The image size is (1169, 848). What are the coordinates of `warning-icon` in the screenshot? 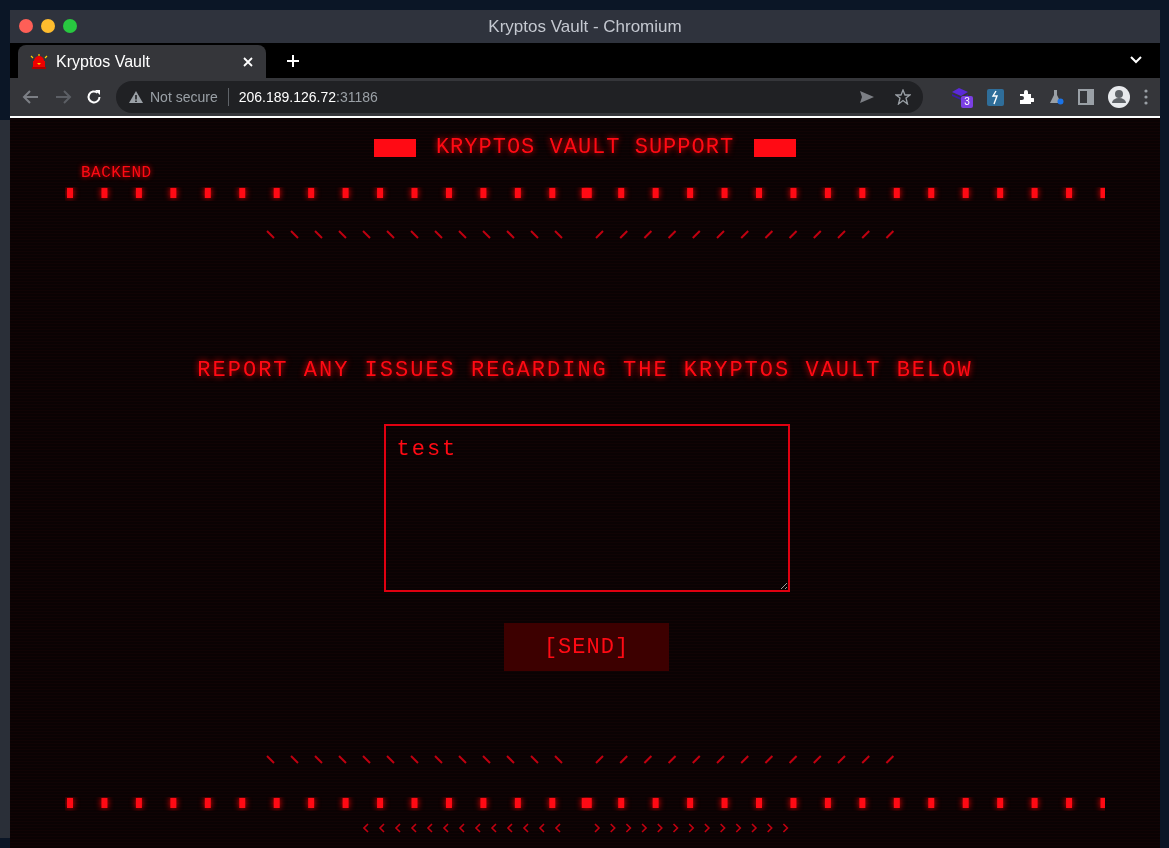 It's located at (136, 97).